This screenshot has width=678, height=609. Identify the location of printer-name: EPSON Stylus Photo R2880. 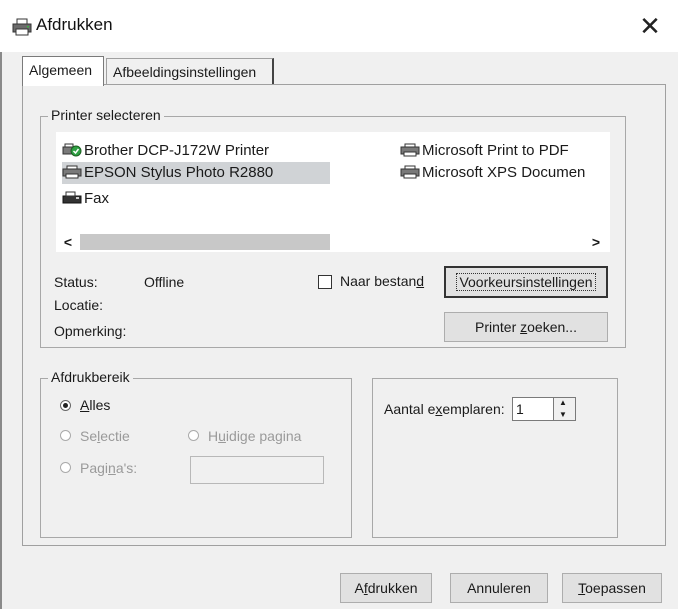
(179, 172).